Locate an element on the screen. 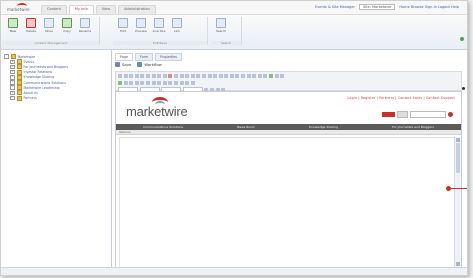 Image resolution: width=473 pixels, height=278 pixels. wysiwyg-toolbar is located at coordinates (288, 82).